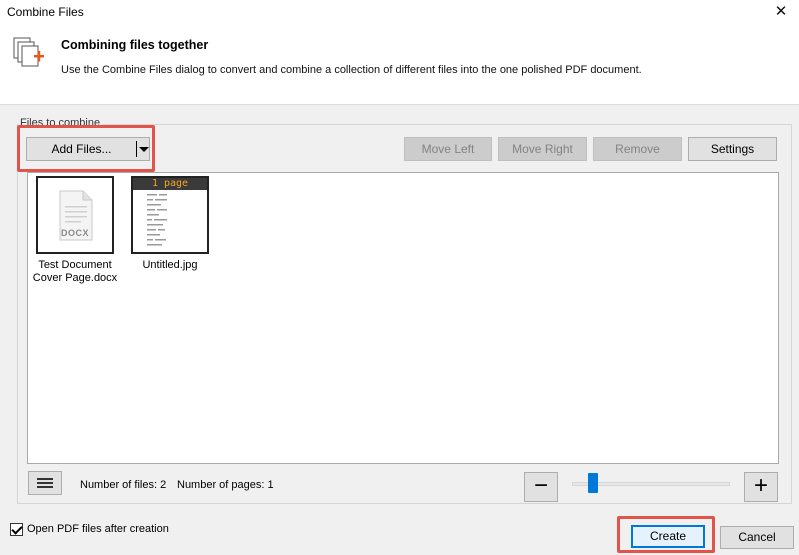  What do you see at coordinates (123, 485) in the screenshot?
I see `file-count: Number of files: 2` at bounding box center [123, 485].